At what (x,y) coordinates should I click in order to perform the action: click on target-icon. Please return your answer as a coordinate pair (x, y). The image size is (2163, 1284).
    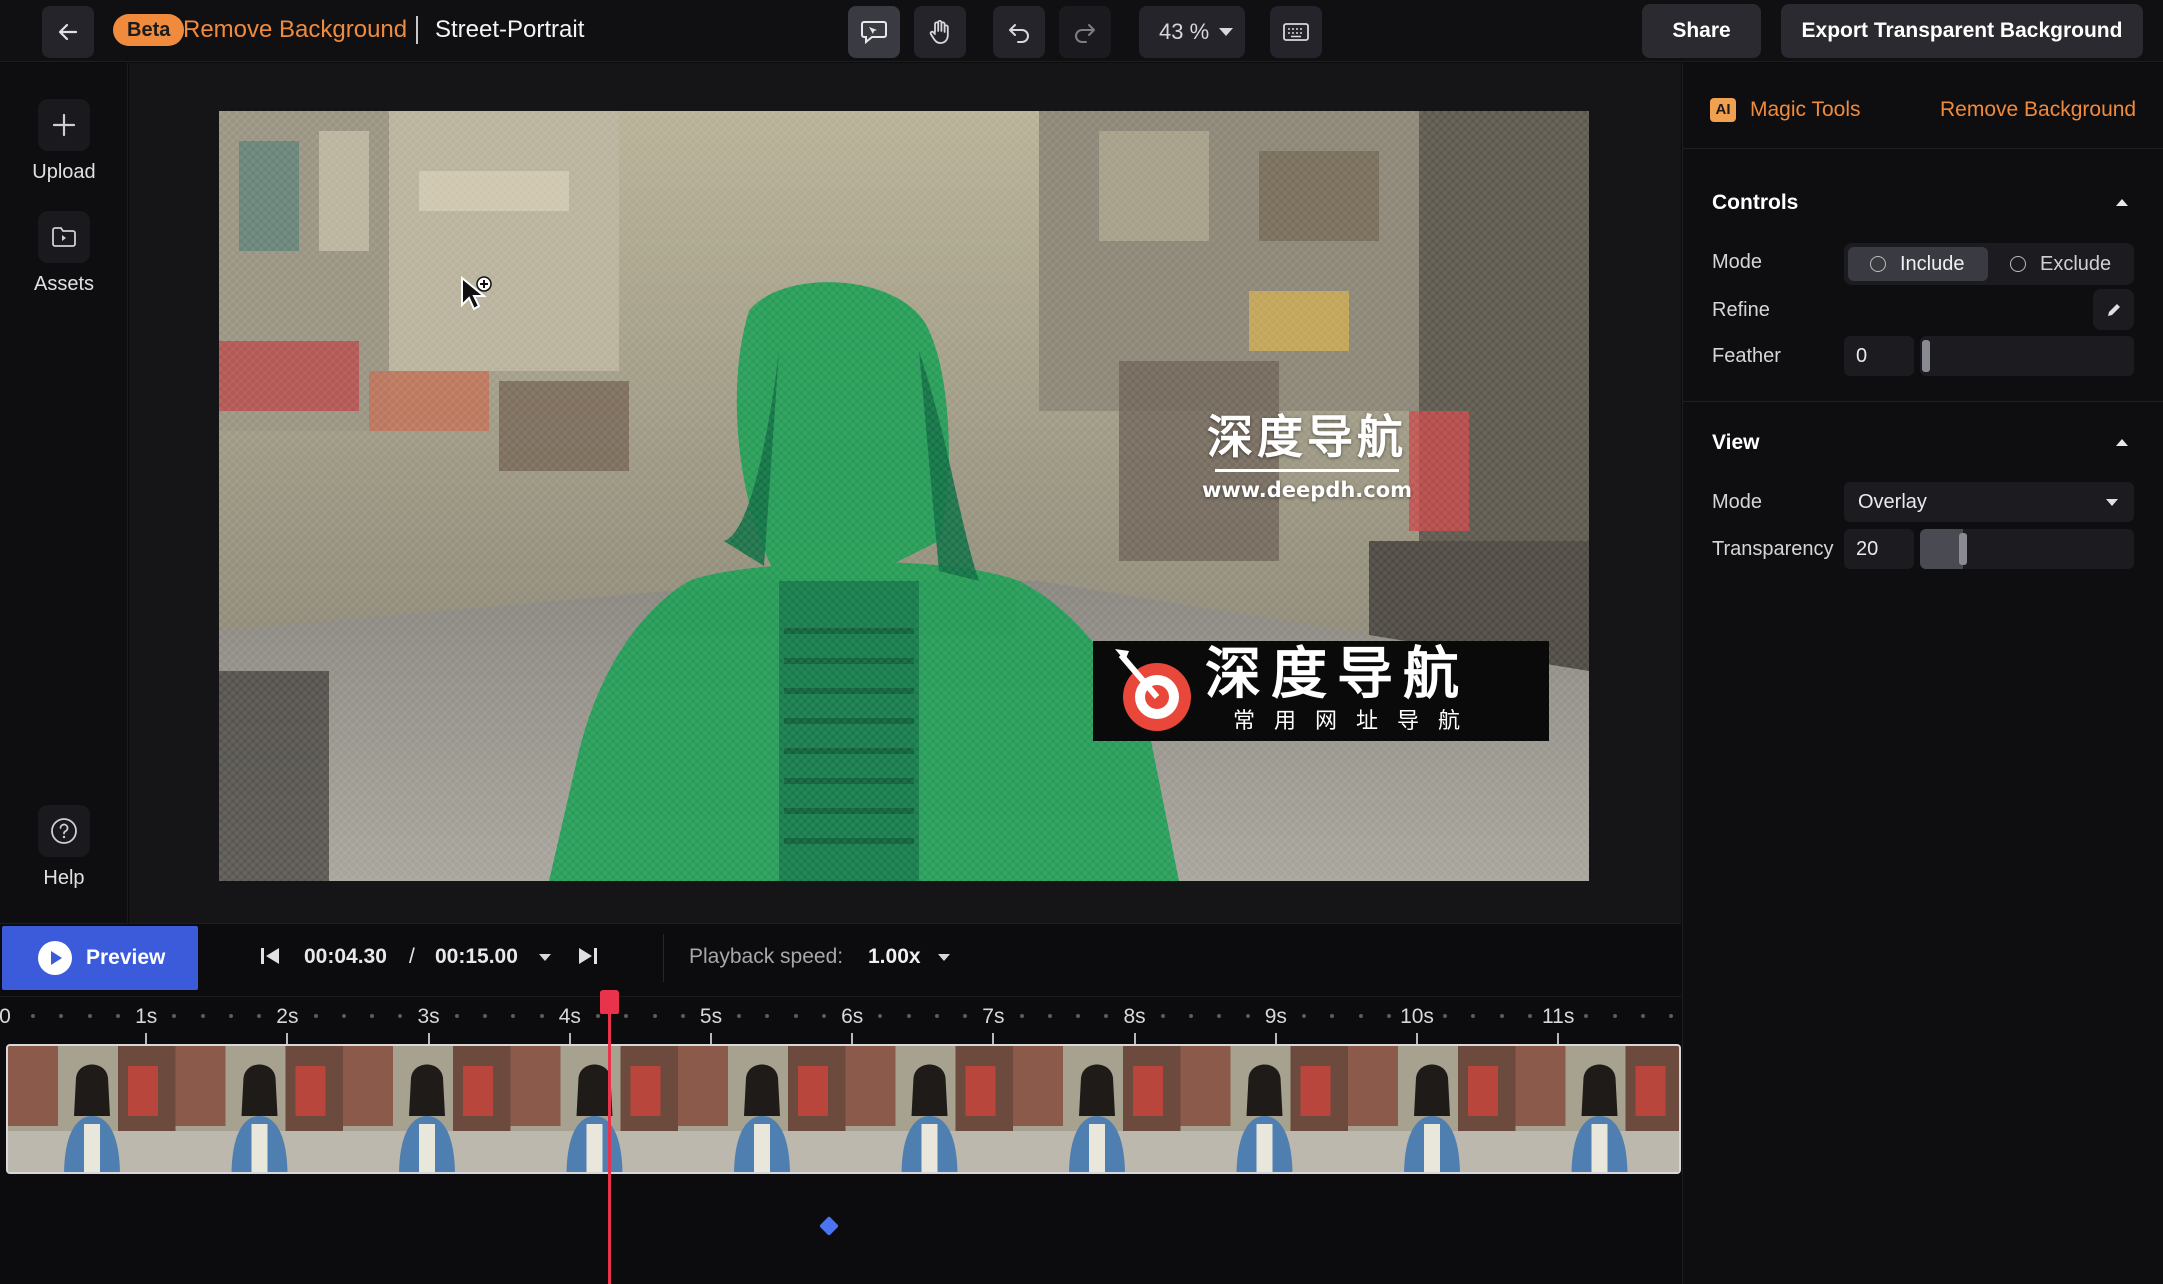
    Looking at the image, I should click on (1153, 690).